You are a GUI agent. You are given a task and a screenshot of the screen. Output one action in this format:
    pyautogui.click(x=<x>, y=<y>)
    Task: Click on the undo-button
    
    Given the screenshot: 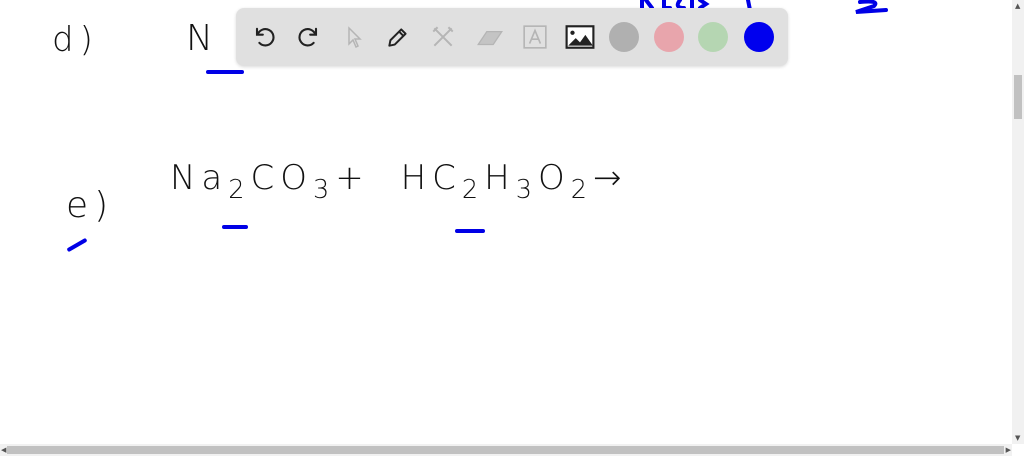 What is the action you would take?
    pyautogui.click(x=264, y=37)
    